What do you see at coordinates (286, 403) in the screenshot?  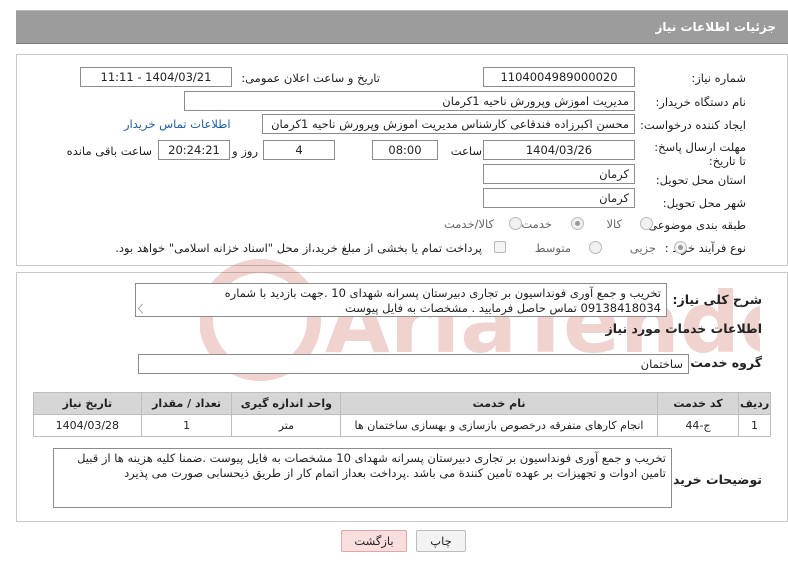 I see `col-unit: واحد اندازه گیری` at bounding box center [286, 403].